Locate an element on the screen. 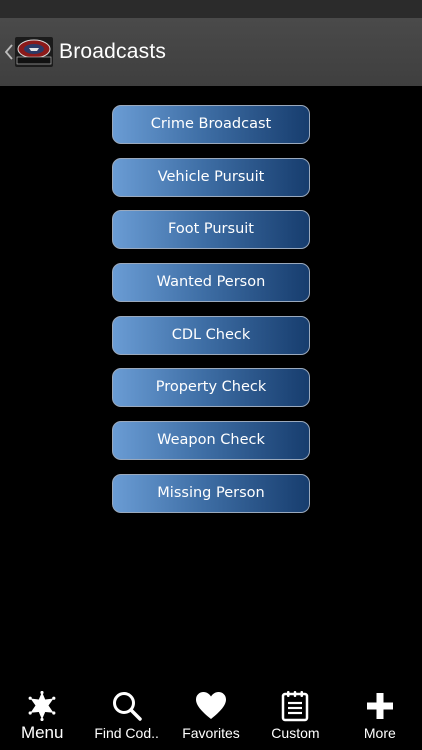  tab-more-label: More is located at coordinates (379, 733).